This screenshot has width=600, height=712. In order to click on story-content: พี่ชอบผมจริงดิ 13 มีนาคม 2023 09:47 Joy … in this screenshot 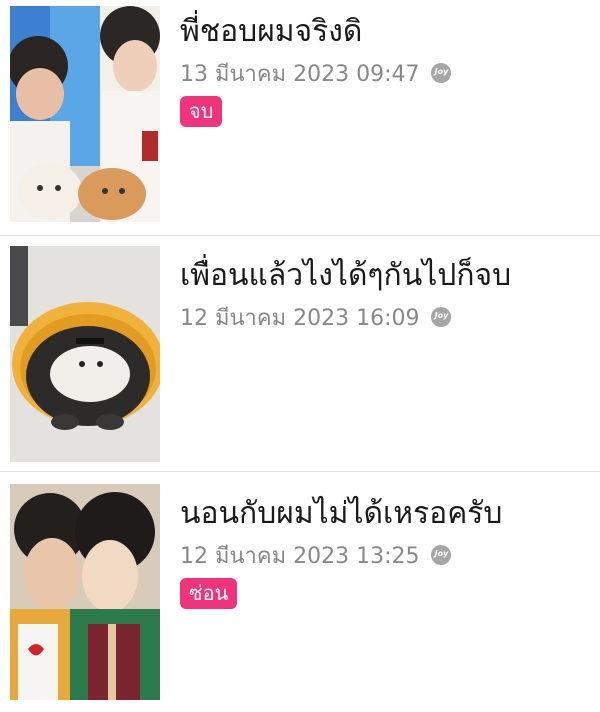, I will do `click(384, 68)`.